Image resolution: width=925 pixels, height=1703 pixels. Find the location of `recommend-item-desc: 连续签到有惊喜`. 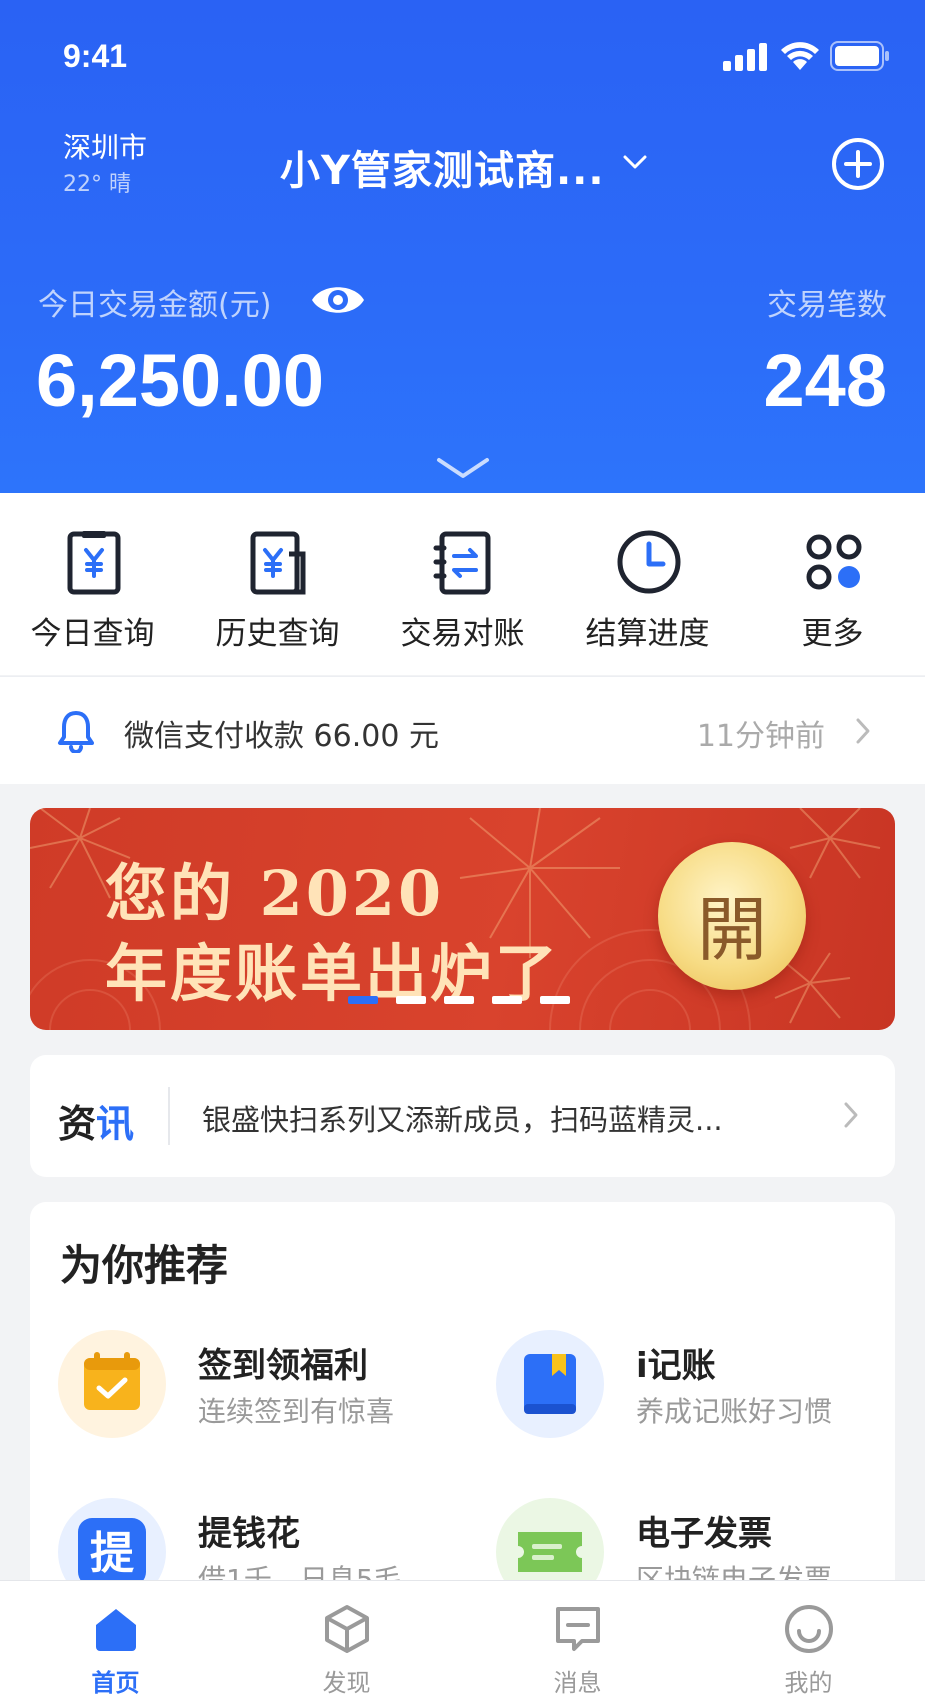

recommend-item-desc: 连续签到有惊喜 is located at coordinates (296, 1411).